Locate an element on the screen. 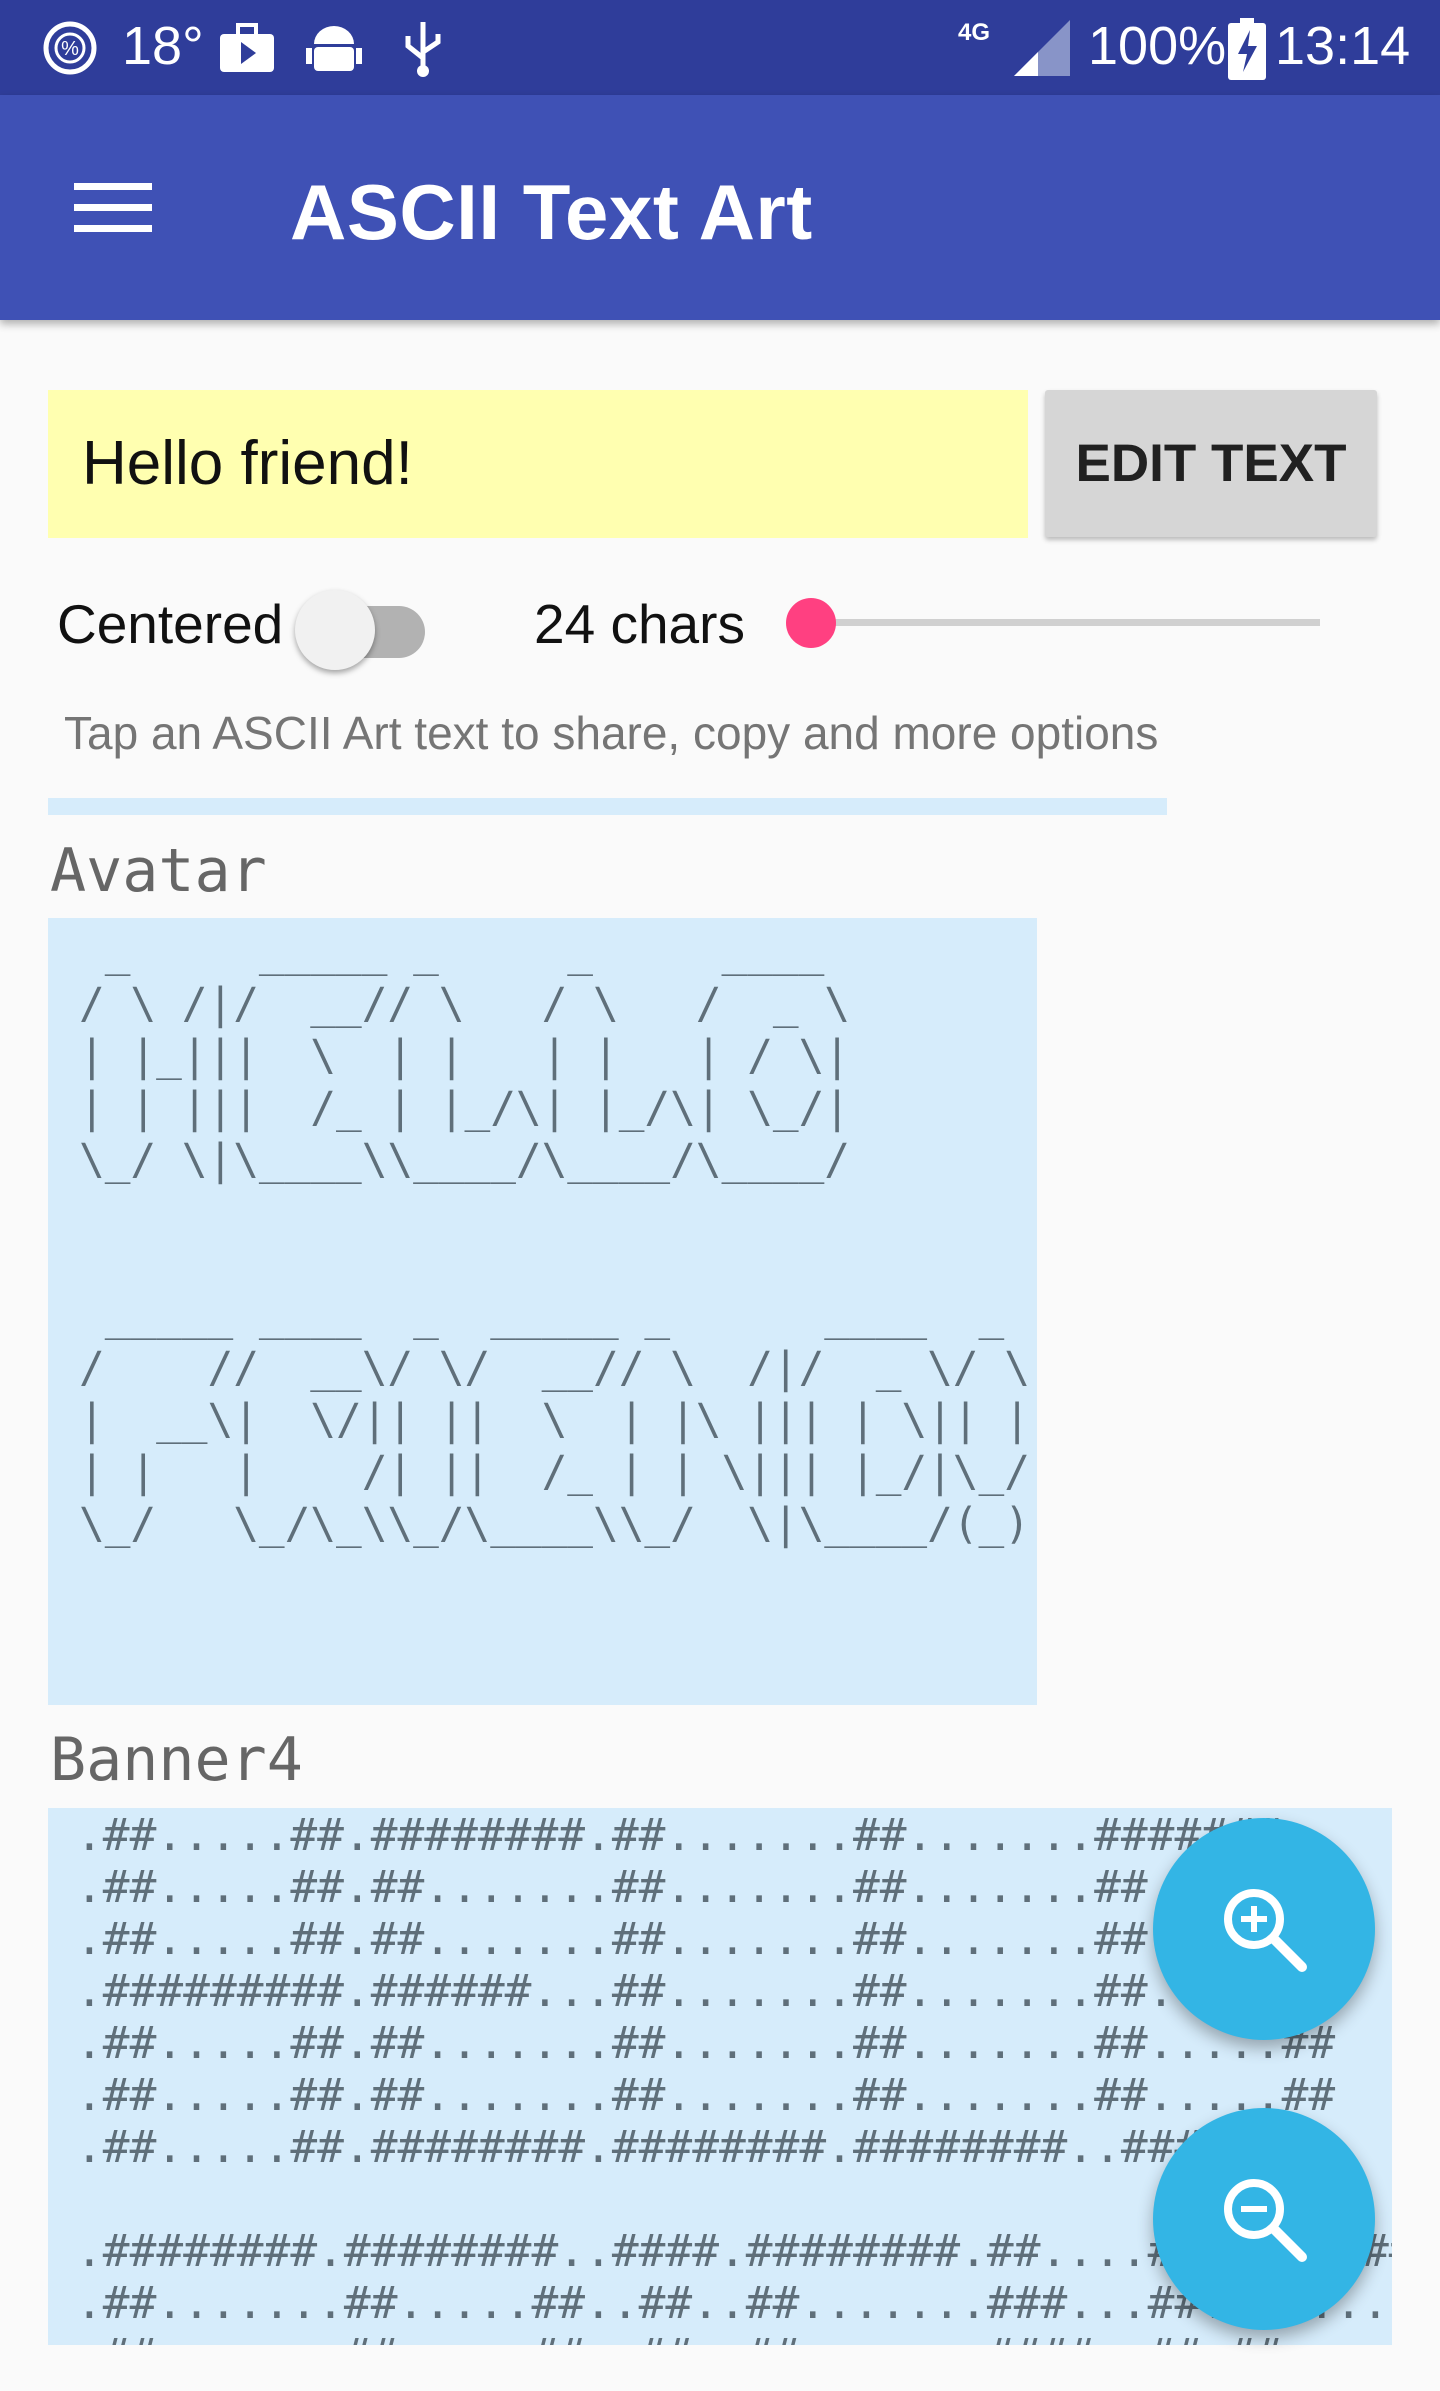 Image resolution: width=1440 pixels, height=2391 pixels. switch-thumb is located at coordinates (335, 630).